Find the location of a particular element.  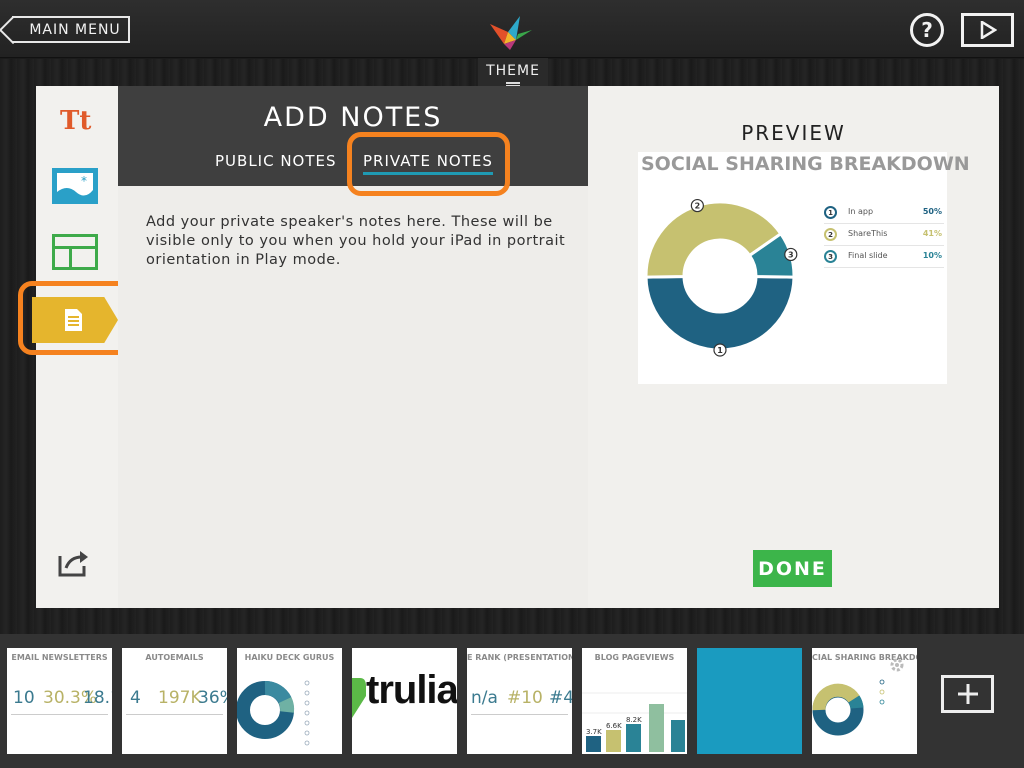

slide-thumb-5: E RANK (PRESENTATION SOFTW n/a #10 #4 is located at coordinates (519, 701).